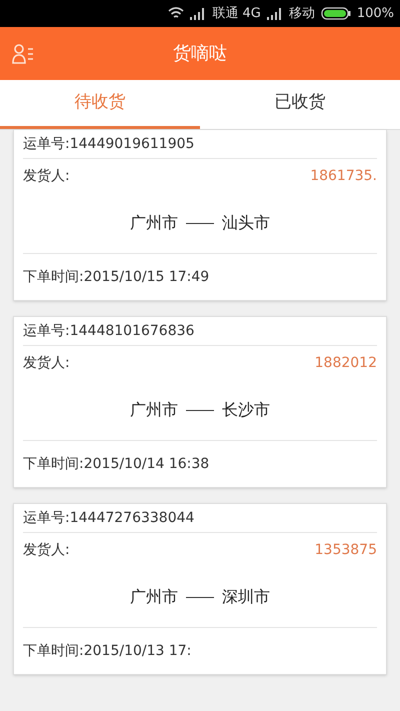  What do you see at coordinates (24, 53) in the screenshot?
I see `profile-menu-icon` at bounding box center [24, 53].